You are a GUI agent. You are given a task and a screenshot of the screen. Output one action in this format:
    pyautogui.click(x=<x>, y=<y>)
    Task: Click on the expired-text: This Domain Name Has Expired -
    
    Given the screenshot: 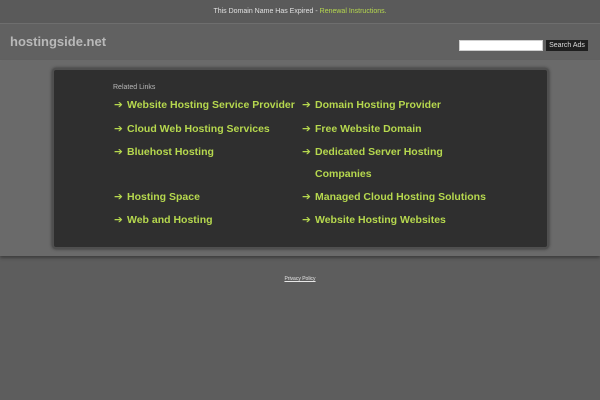 What is the action you would take?
    pyautogui.click(x=266, y=11)
    